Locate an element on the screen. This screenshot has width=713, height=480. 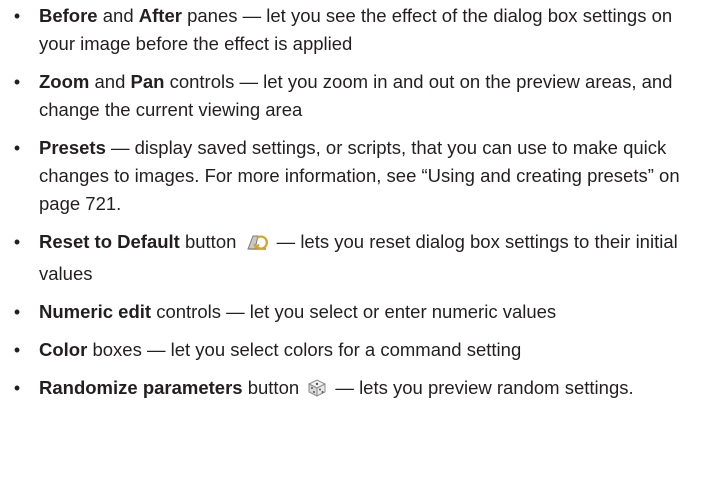
term-presets: Presets is located at coordinates (72, 147).